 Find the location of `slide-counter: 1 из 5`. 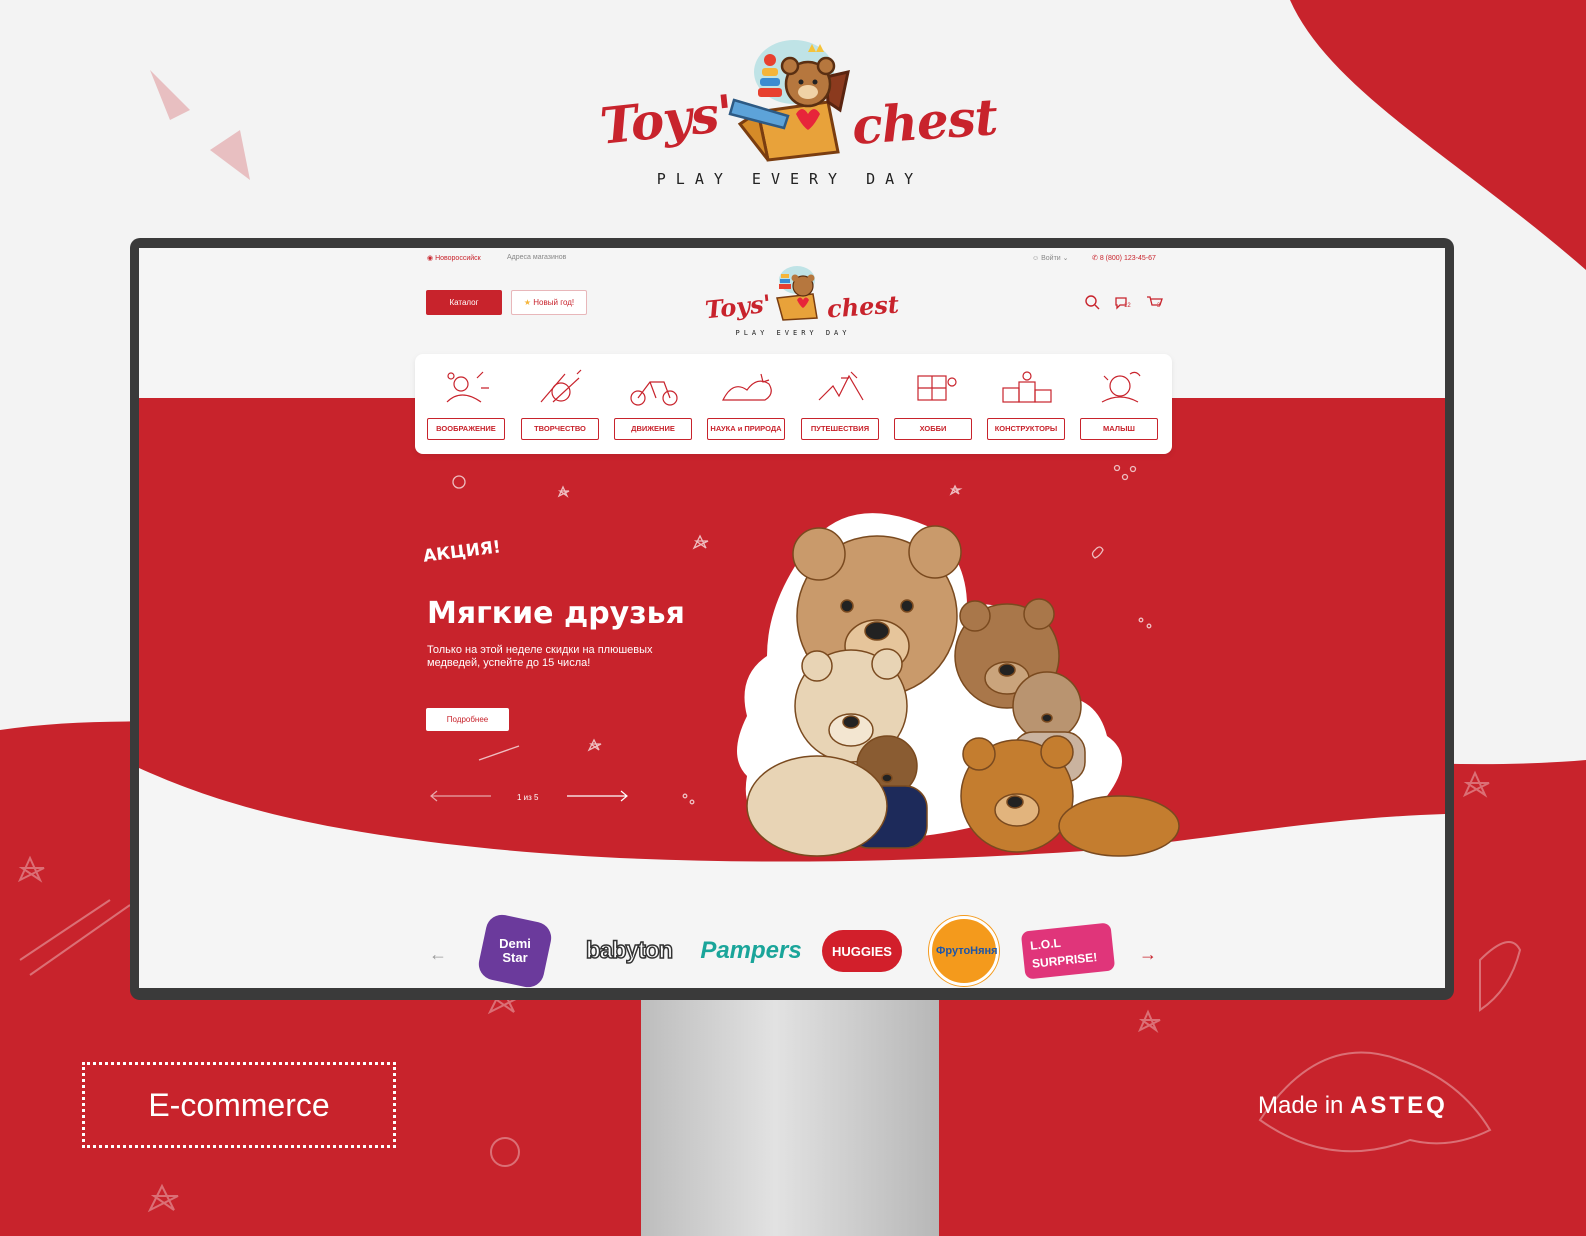

slide-counter: 1 из 5 is located at coordinates (528, 797).